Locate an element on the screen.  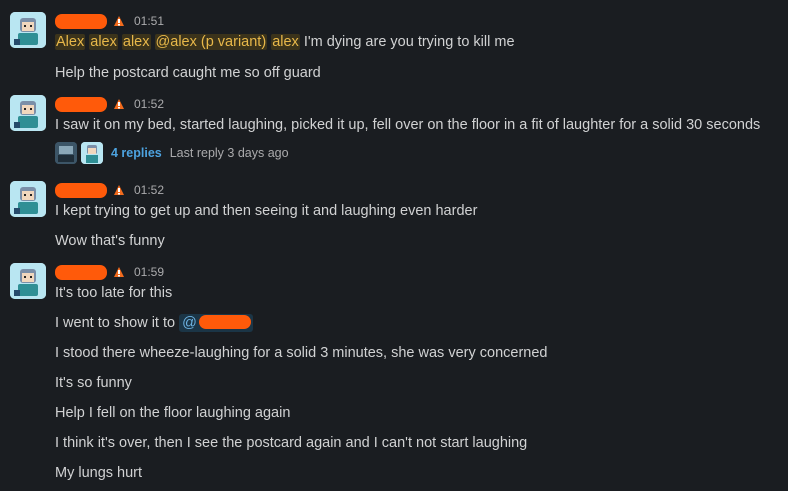
redacted-mention-name is located at coordinates (224, 322).